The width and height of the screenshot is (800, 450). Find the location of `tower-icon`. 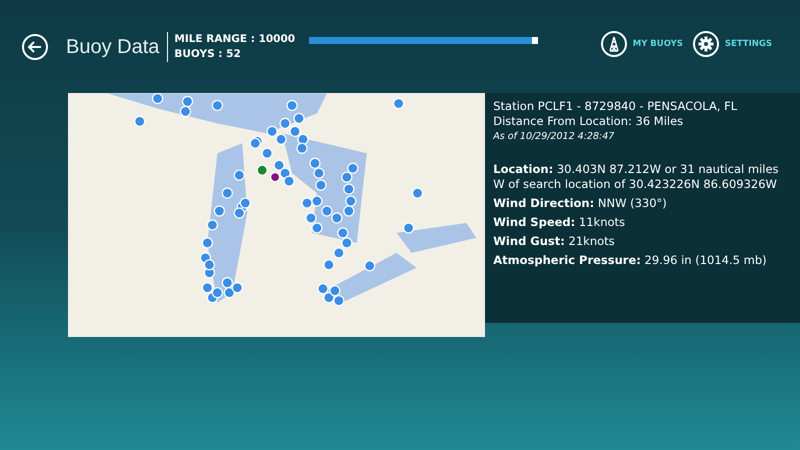

tower-icon is located at coordinates (613, 44).